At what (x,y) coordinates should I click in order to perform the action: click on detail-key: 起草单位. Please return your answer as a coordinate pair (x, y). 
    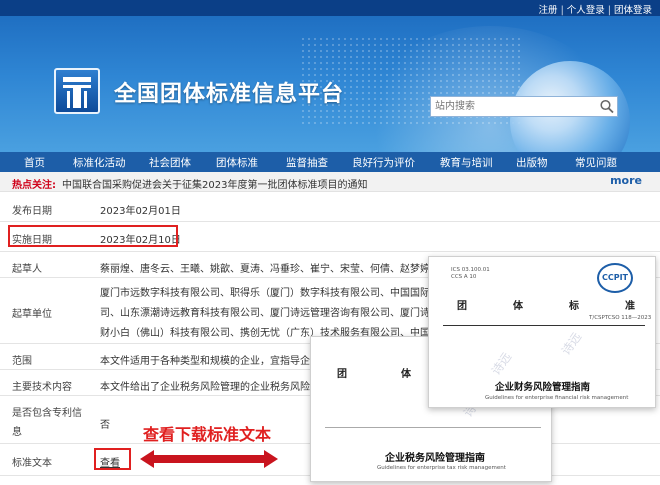
    Looking at the image, I should click on (32, 314).